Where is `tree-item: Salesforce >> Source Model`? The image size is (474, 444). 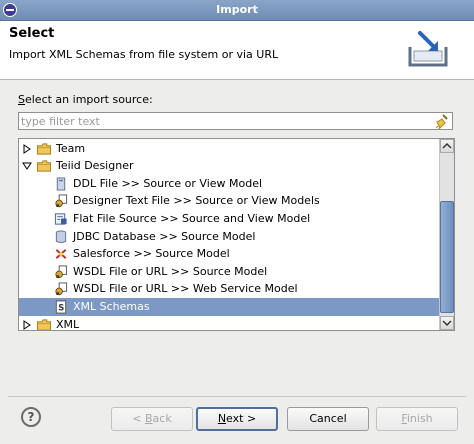
tree-item: Salesforce >> Source Model is located at coordinates (229, 254).